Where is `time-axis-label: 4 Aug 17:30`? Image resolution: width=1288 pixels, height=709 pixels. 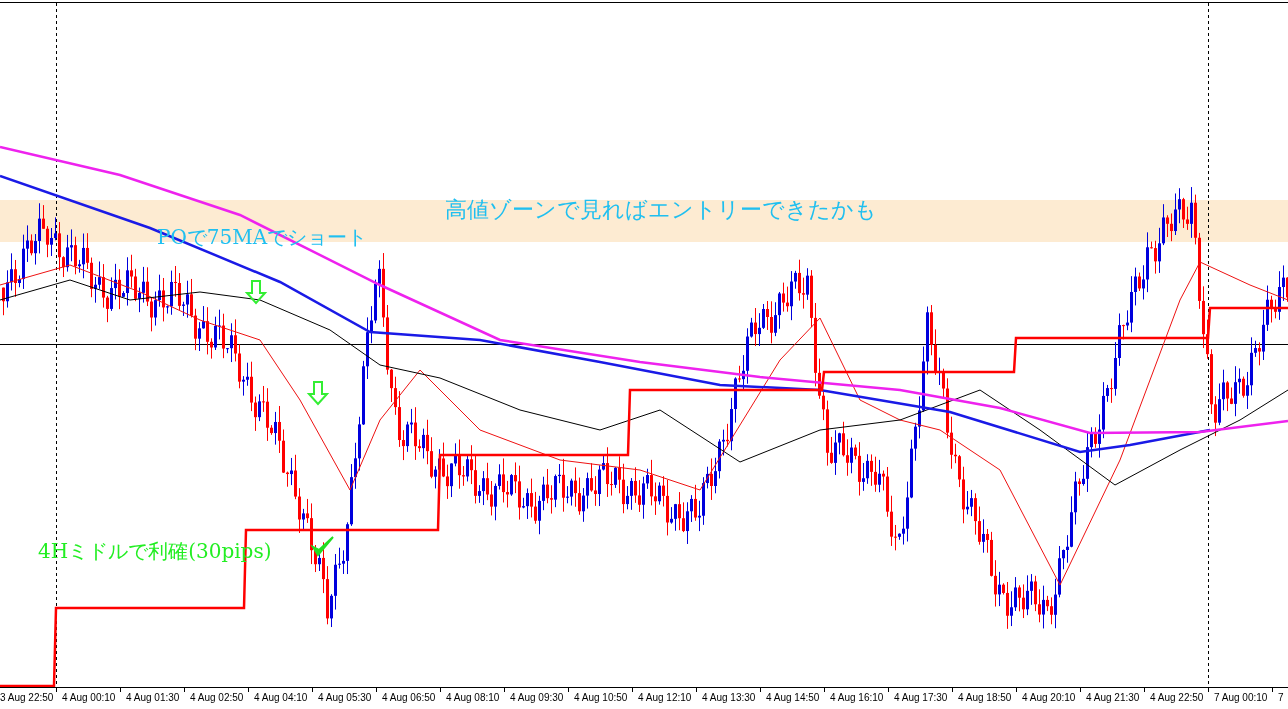
time-axis-label: 4 Aug 17:30 is located at coordinates (921, 697).